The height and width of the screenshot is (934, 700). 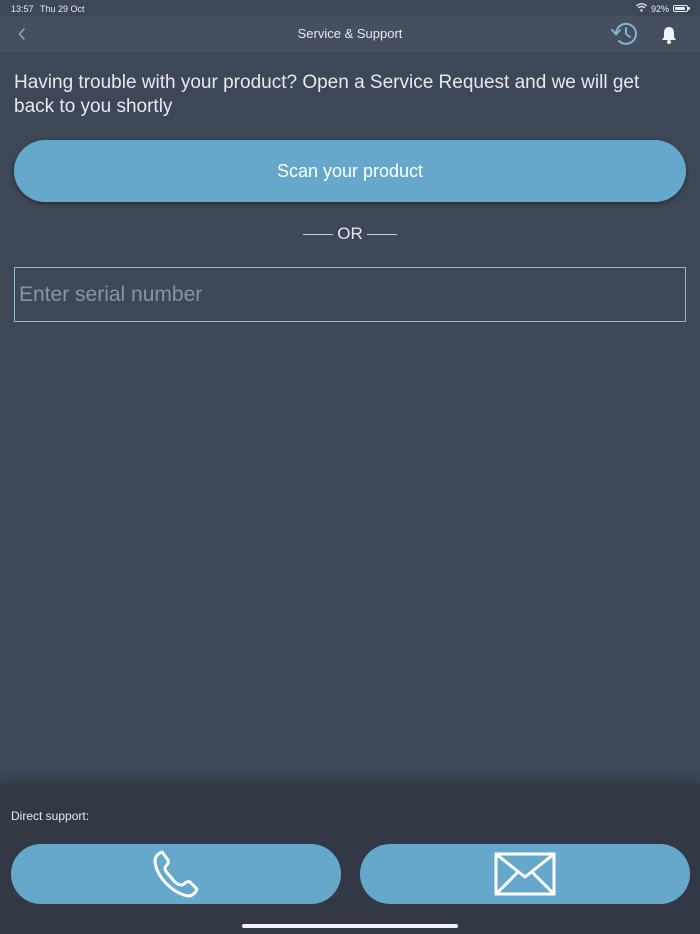 I want to click on or-divider: OR, so click(x=350, y=234).